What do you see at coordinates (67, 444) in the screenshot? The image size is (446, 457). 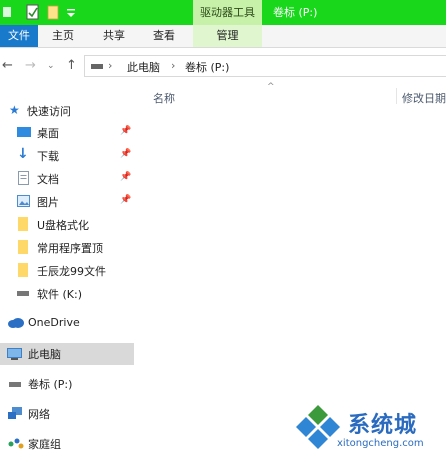 I see `nav-homegroup: 家庭组` at bounding box center [67, 444].